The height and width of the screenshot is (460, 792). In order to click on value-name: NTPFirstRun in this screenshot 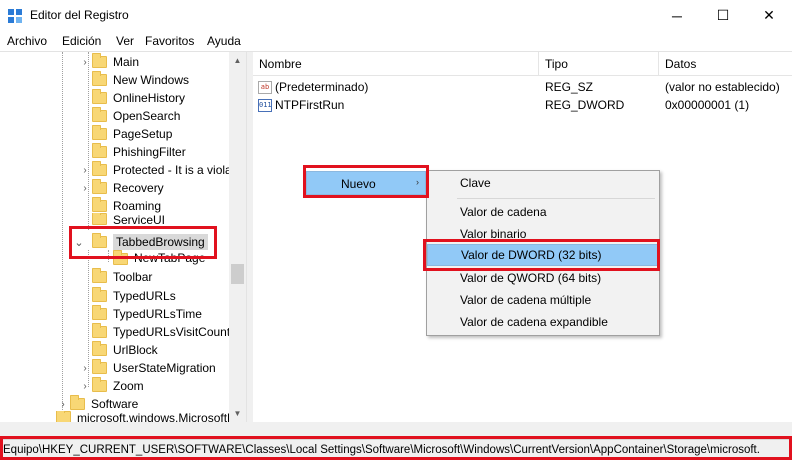, I will do `click(310, 105)`.